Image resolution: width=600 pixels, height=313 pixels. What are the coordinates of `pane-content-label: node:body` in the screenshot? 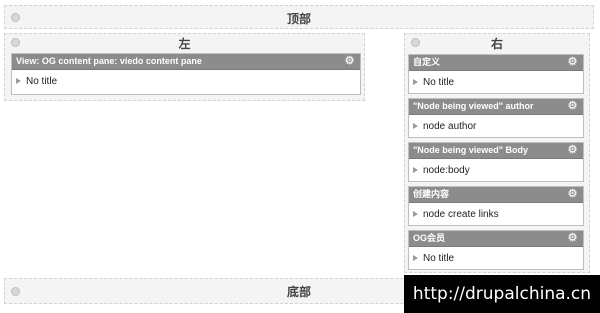 It's located at (446, 170).